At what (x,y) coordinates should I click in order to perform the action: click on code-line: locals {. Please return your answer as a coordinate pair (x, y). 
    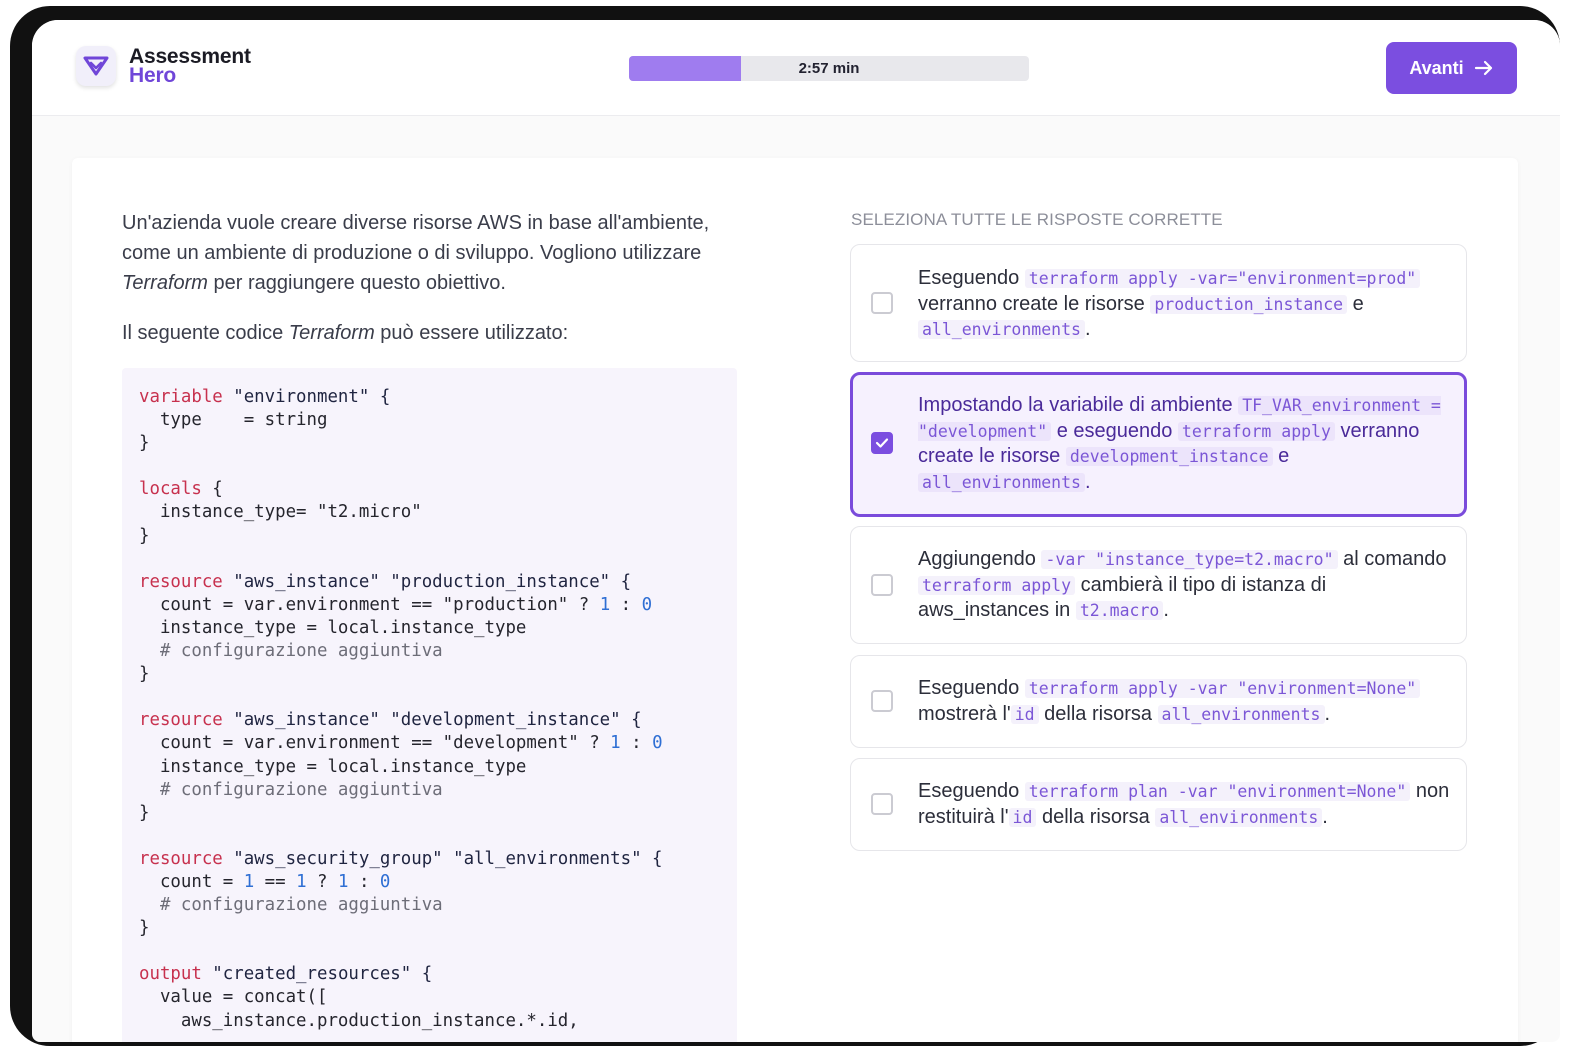
    Looking at the image, I should click on (181, 489).